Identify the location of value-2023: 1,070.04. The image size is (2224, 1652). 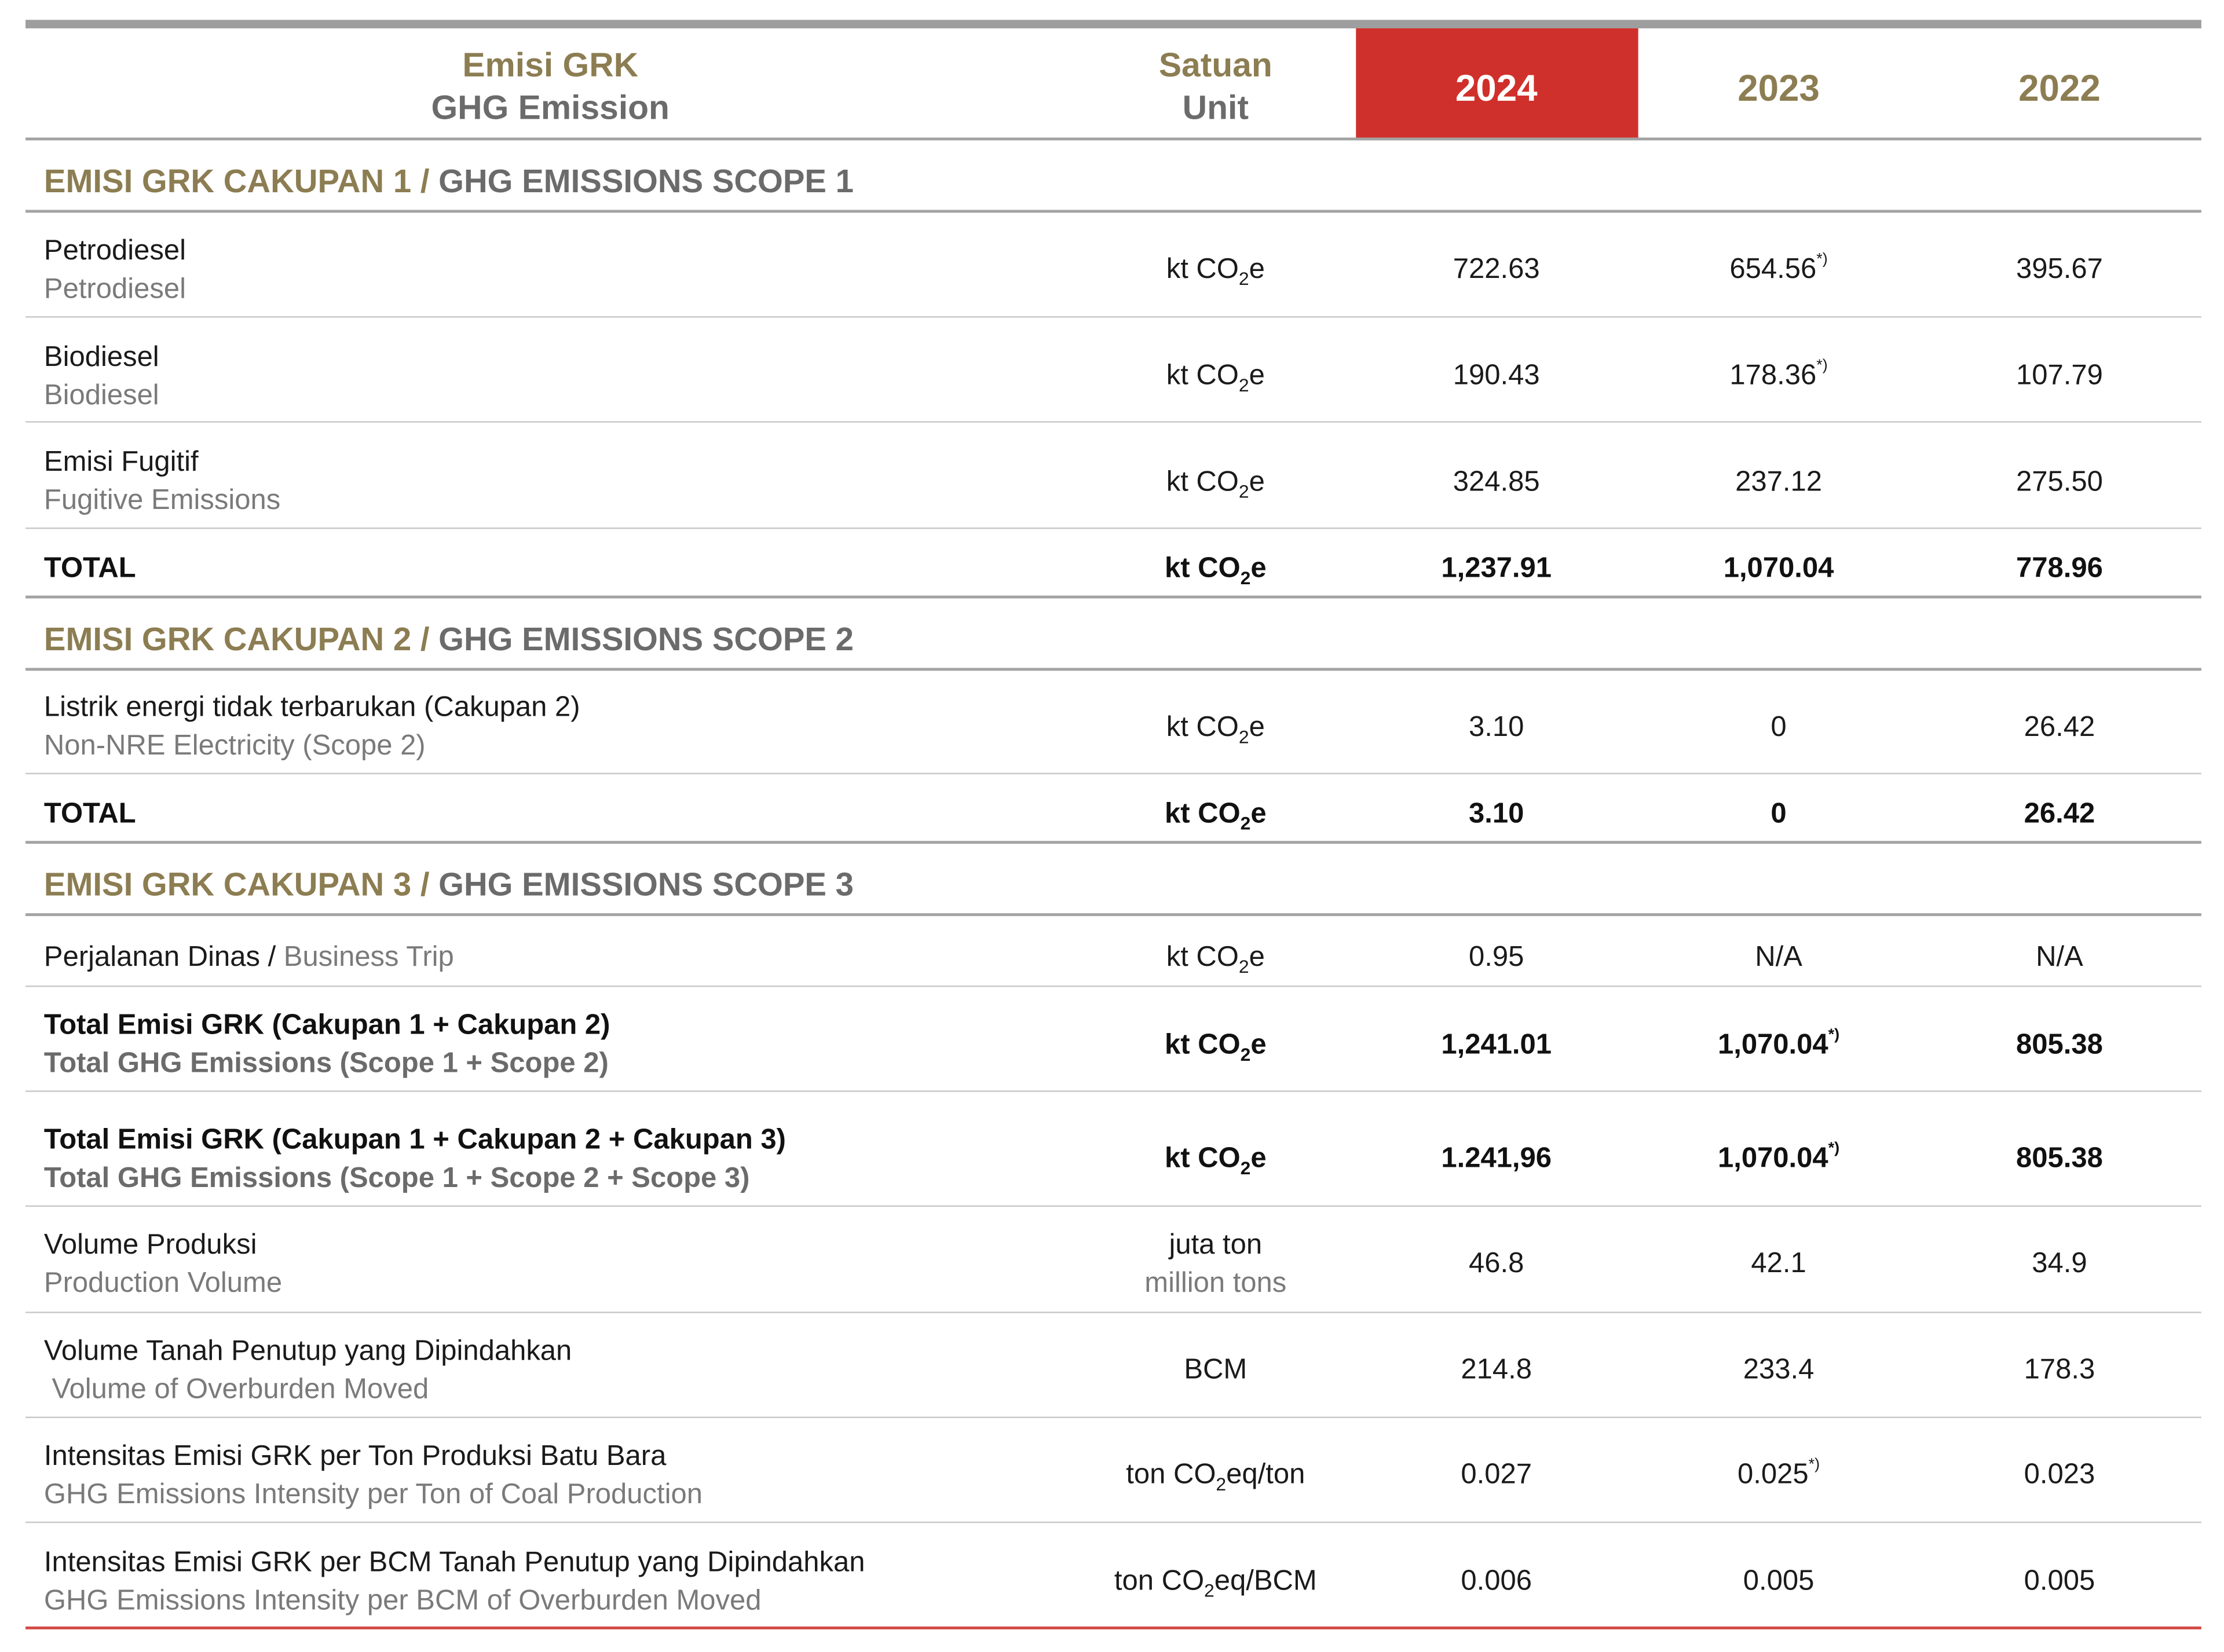
(1778, 568).